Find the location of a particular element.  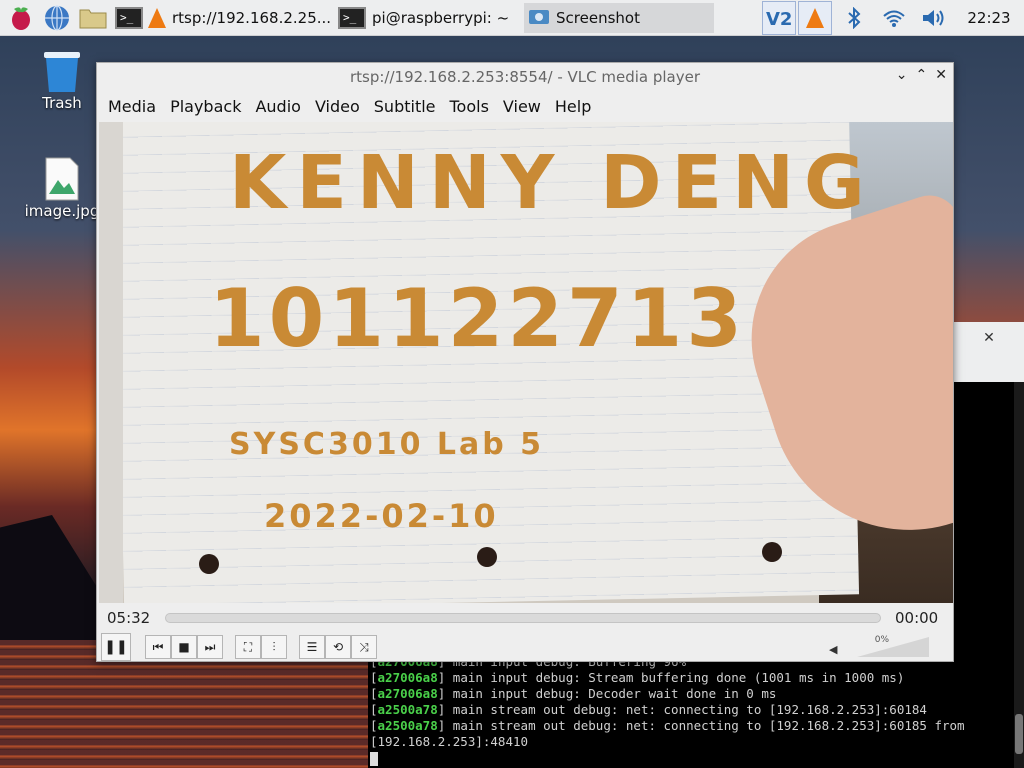

bluetooth-icon is located at coordinates (854, 18).